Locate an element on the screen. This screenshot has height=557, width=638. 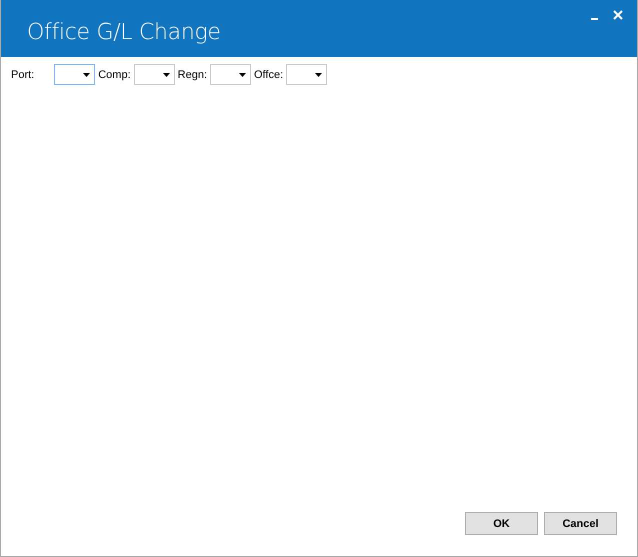
window-title: Office G/L Change is located at coordinates (124, 32).